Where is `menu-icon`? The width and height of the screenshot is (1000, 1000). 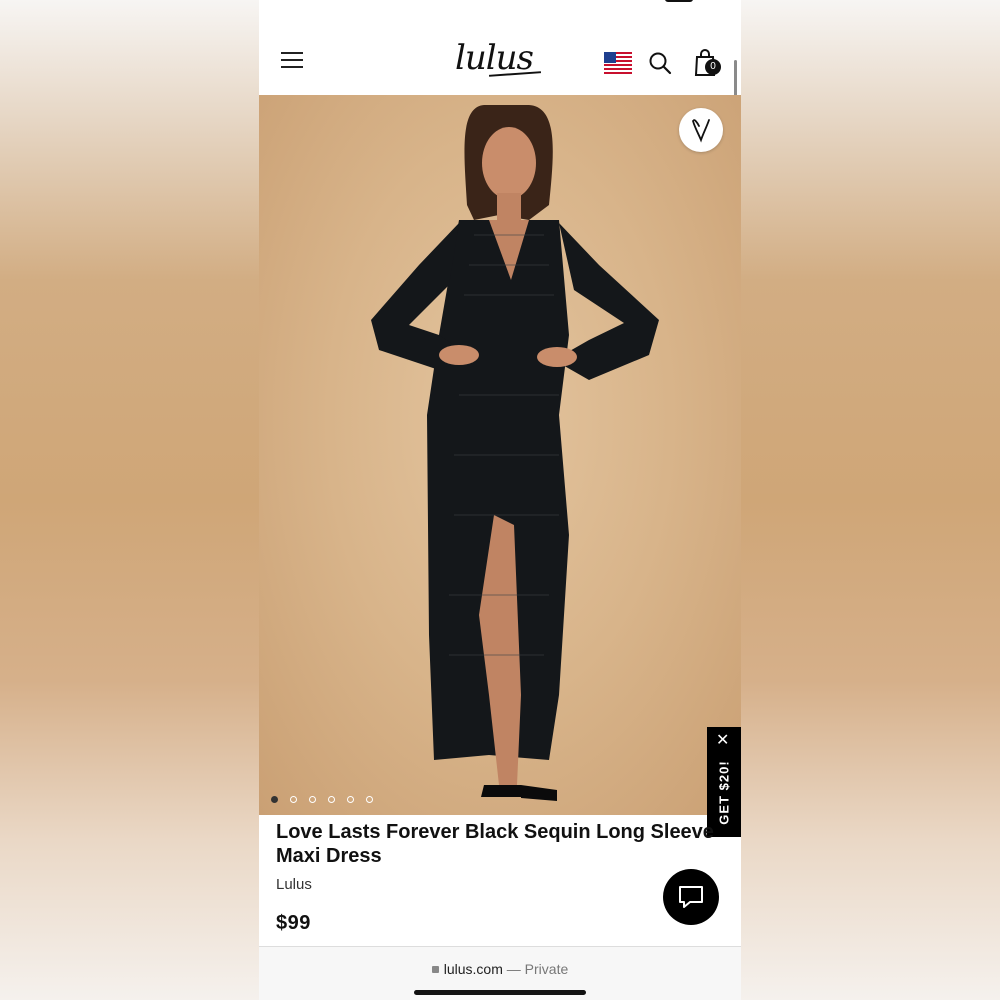 menu-icon is located at coordinates (292, 60).